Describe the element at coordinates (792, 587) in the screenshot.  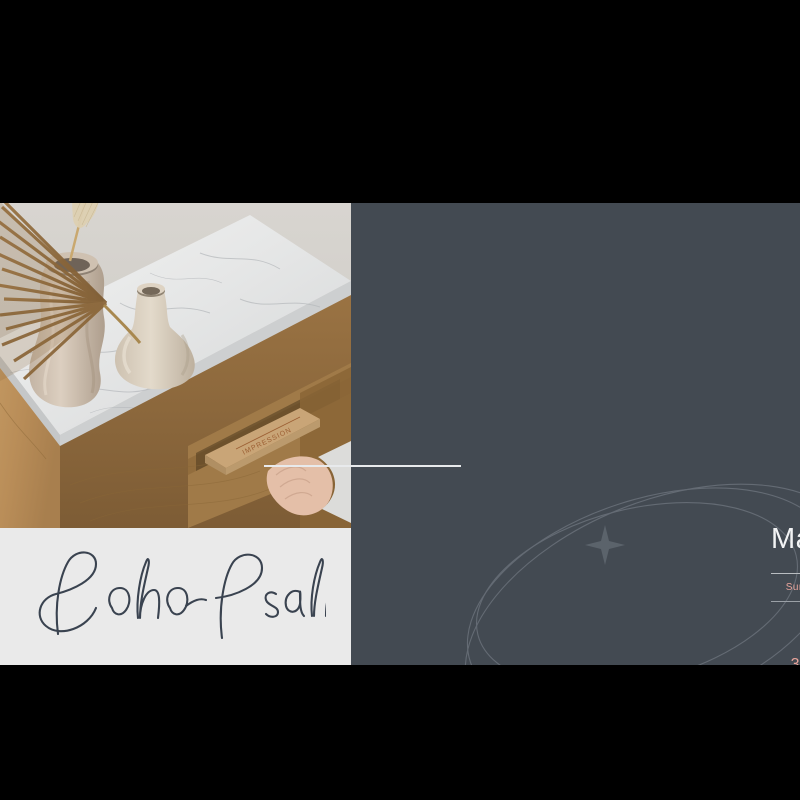
I see `weekday-sun: Sun` at that location.